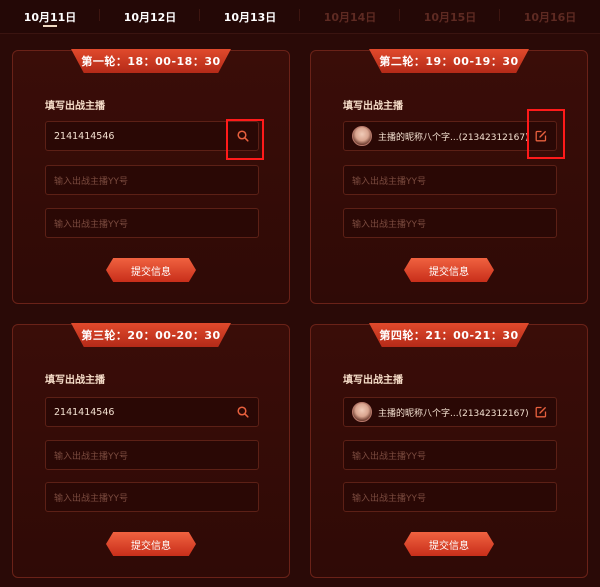  What do you see at coordinates (151, 61) in the screenshot?
I see `round-title: 第一轮：18：00-18：30` at bounding box center [151, 61].